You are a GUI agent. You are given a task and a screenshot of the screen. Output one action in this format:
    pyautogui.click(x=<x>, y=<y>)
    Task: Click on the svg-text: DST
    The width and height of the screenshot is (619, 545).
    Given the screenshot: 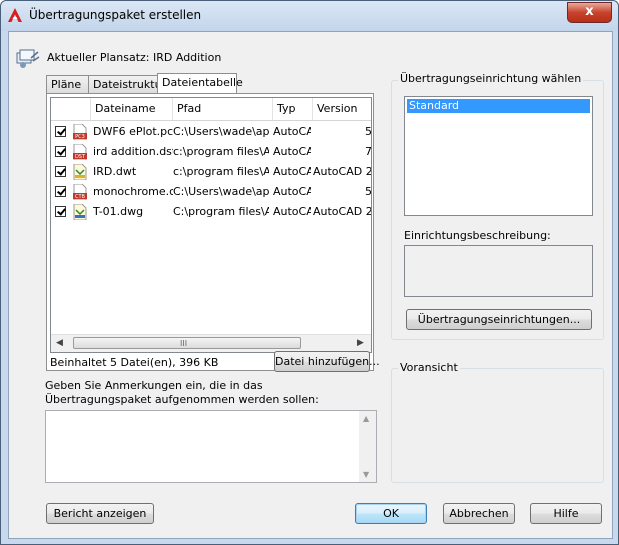 What is the action you would take?
    pyautogui.click(x=80, y=157)
    